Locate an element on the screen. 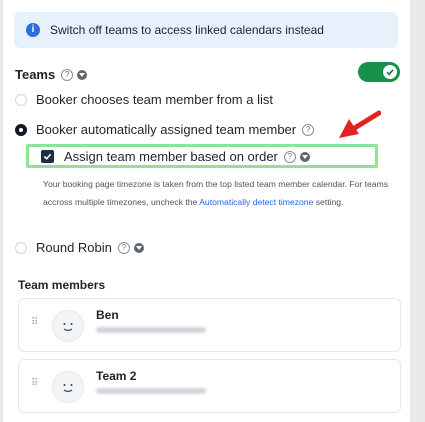 The height and width of the screenshot is (422, 425). member-name: Ben is located at coordinates (107, 315).